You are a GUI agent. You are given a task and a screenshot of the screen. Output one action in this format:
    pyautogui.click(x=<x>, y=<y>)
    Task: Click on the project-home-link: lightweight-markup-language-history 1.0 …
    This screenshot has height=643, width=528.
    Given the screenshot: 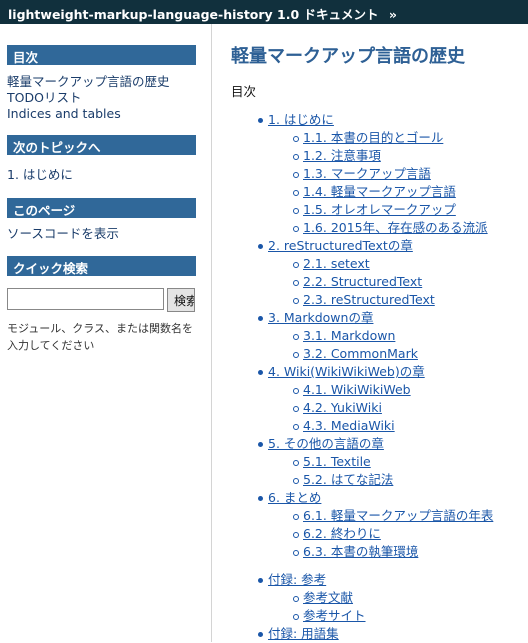 What is the action you would take?
    pyautogui.click(x=193, y=14)
    